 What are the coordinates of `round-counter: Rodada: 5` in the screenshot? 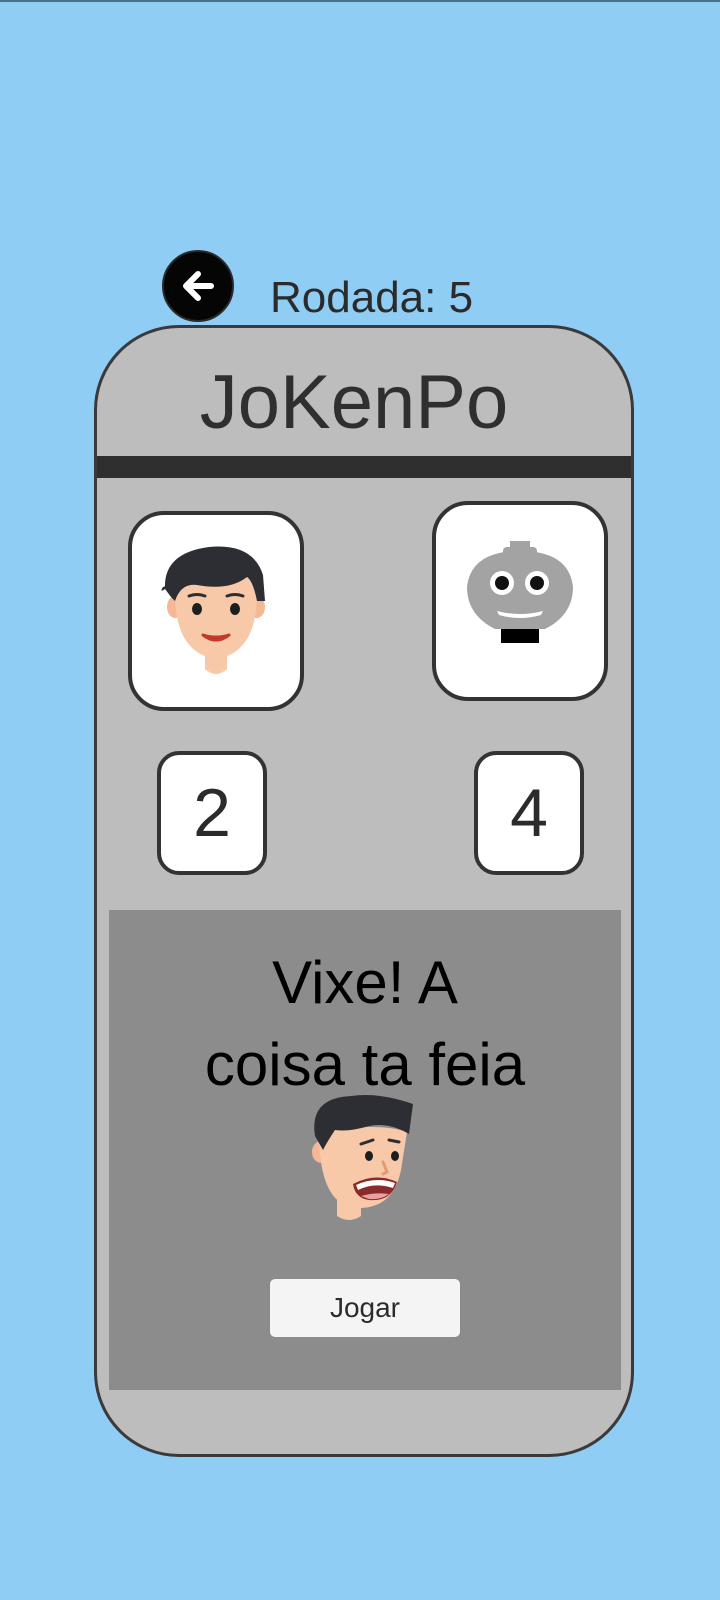 It's located at (372, 297).